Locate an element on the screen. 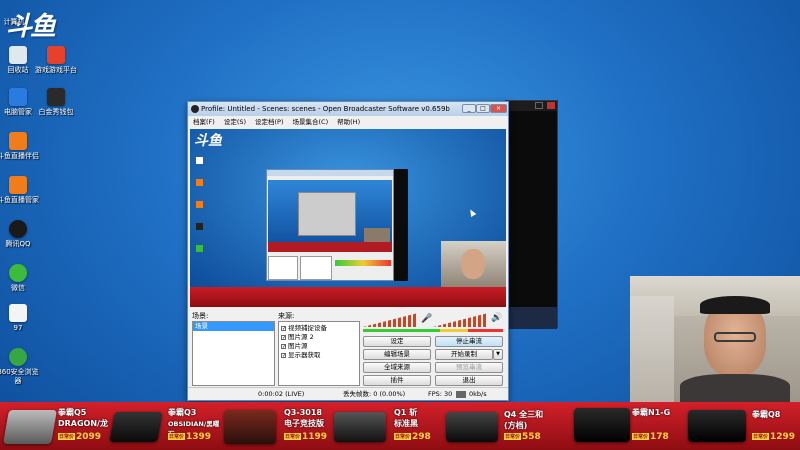 The width and height of the screenshot is (800, 450). preview-banner is located at coordinates (348, 297).